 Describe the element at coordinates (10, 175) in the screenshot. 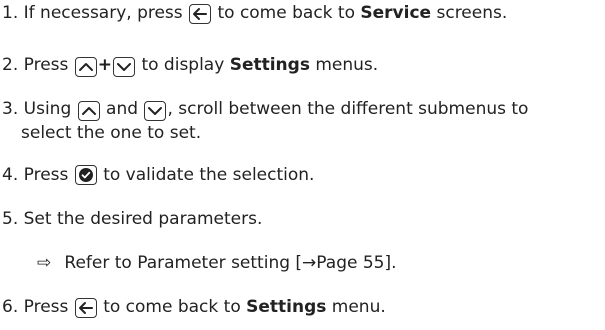

I see `step-number: 4.` at that location.